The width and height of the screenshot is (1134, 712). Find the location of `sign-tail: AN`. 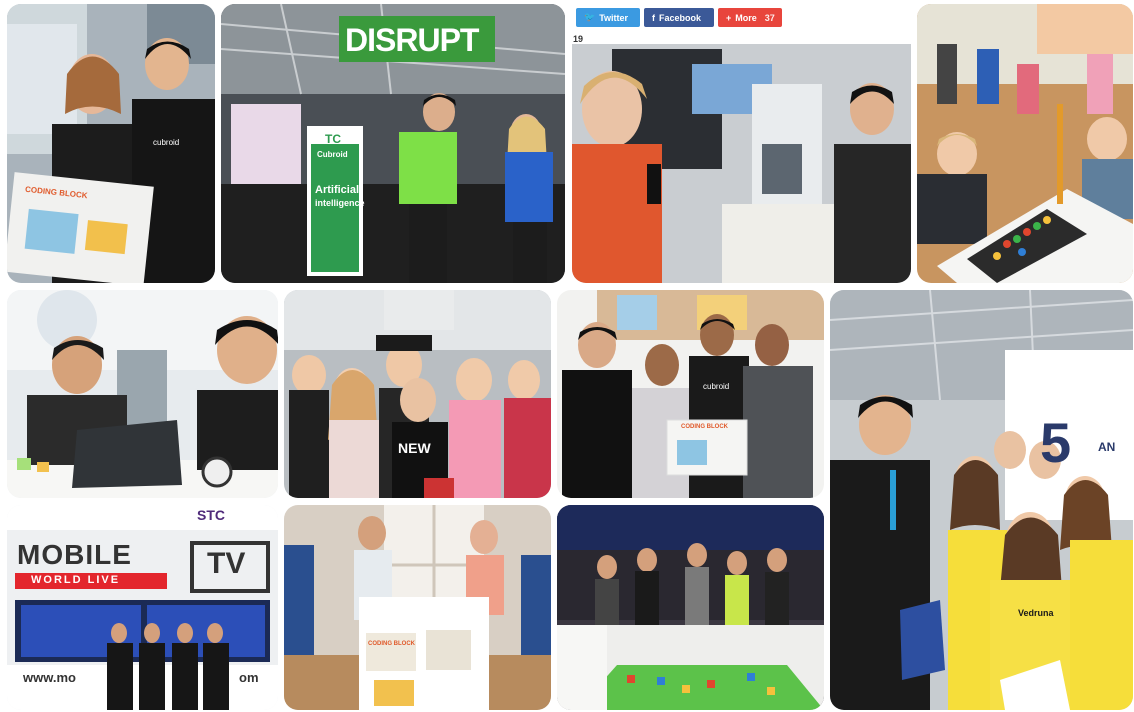

sign-tail: AN is located at coordinates (1107, 447).